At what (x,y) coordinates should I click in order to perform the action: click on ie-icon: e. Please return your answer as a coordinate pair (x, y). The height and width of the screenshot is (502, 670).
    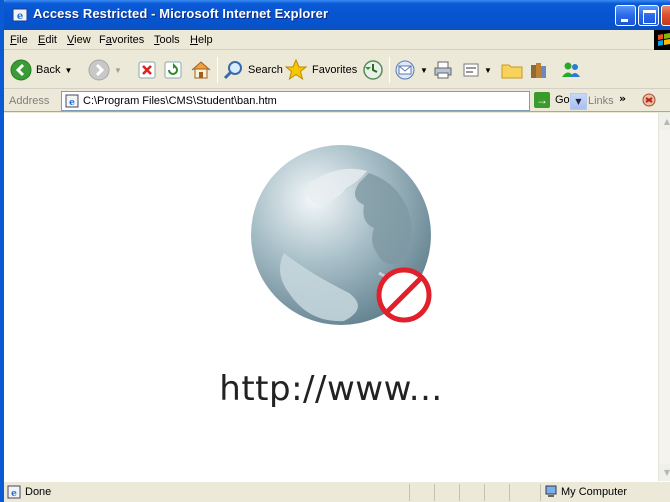
    Looking at the image, I should click on (20, 15).